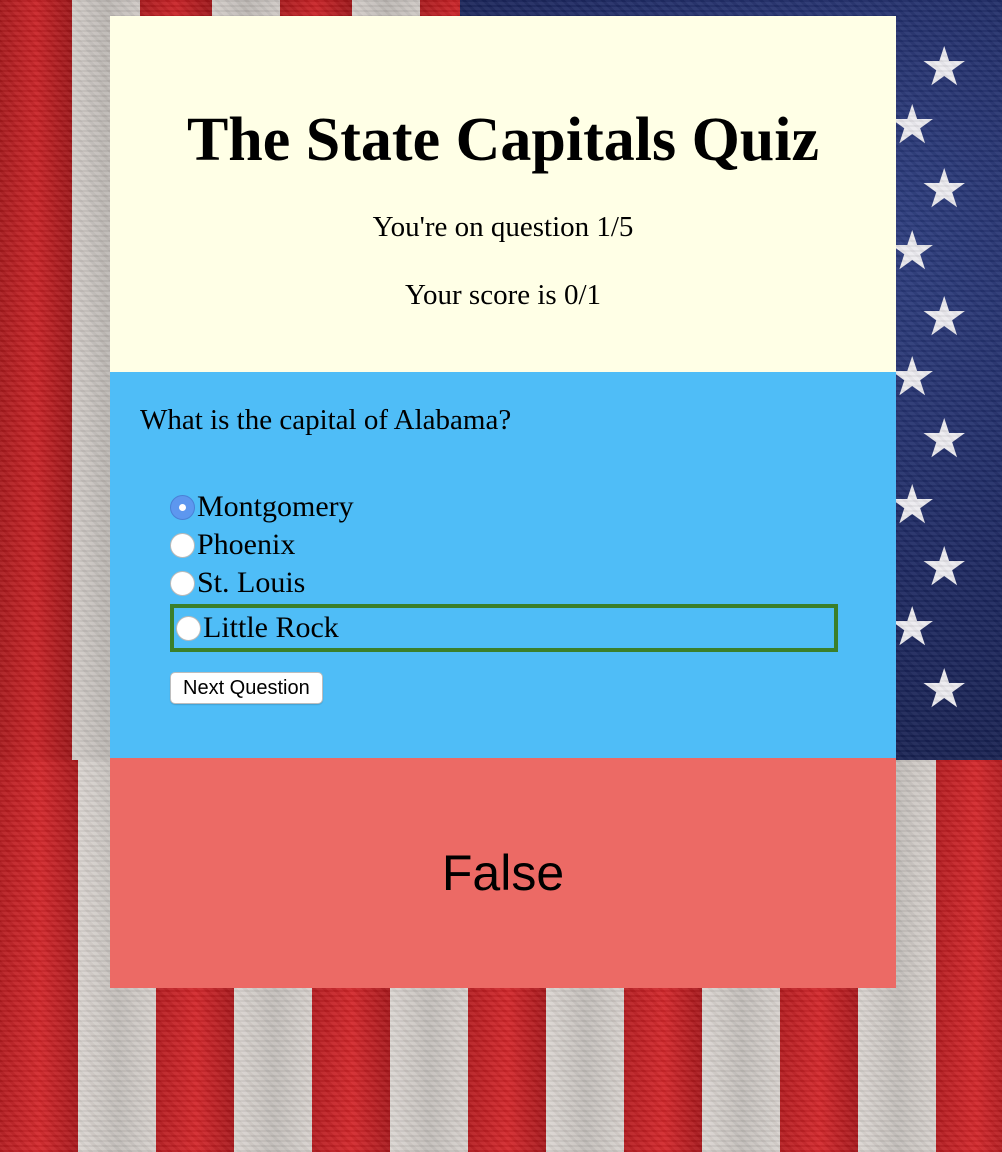 The image size is (1002, 1152). I want to click on answer-option-phoenix: Phoenix, so click(504, 545).